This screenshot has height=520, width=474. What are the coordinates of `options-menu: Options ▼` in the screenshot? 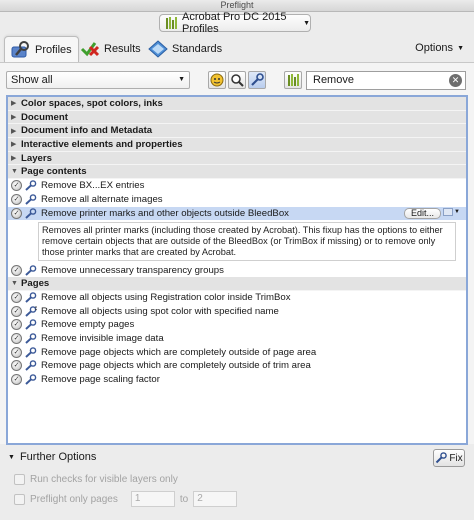 It's located at (439, 48).